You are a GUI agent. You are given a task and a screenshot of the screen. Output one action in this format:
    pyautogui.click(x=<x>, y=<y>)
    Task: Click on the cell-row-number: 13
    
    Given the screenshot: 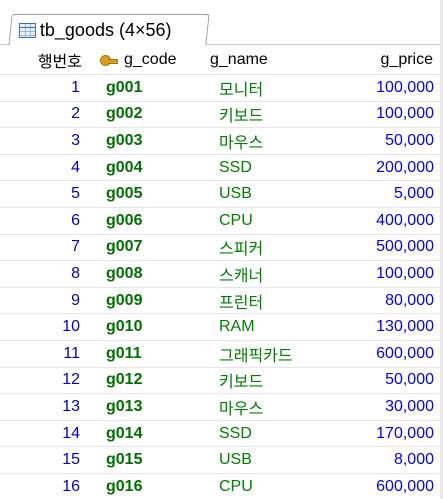 What is the action you would take?
    pyautogui.click(x=45, y=407)
    